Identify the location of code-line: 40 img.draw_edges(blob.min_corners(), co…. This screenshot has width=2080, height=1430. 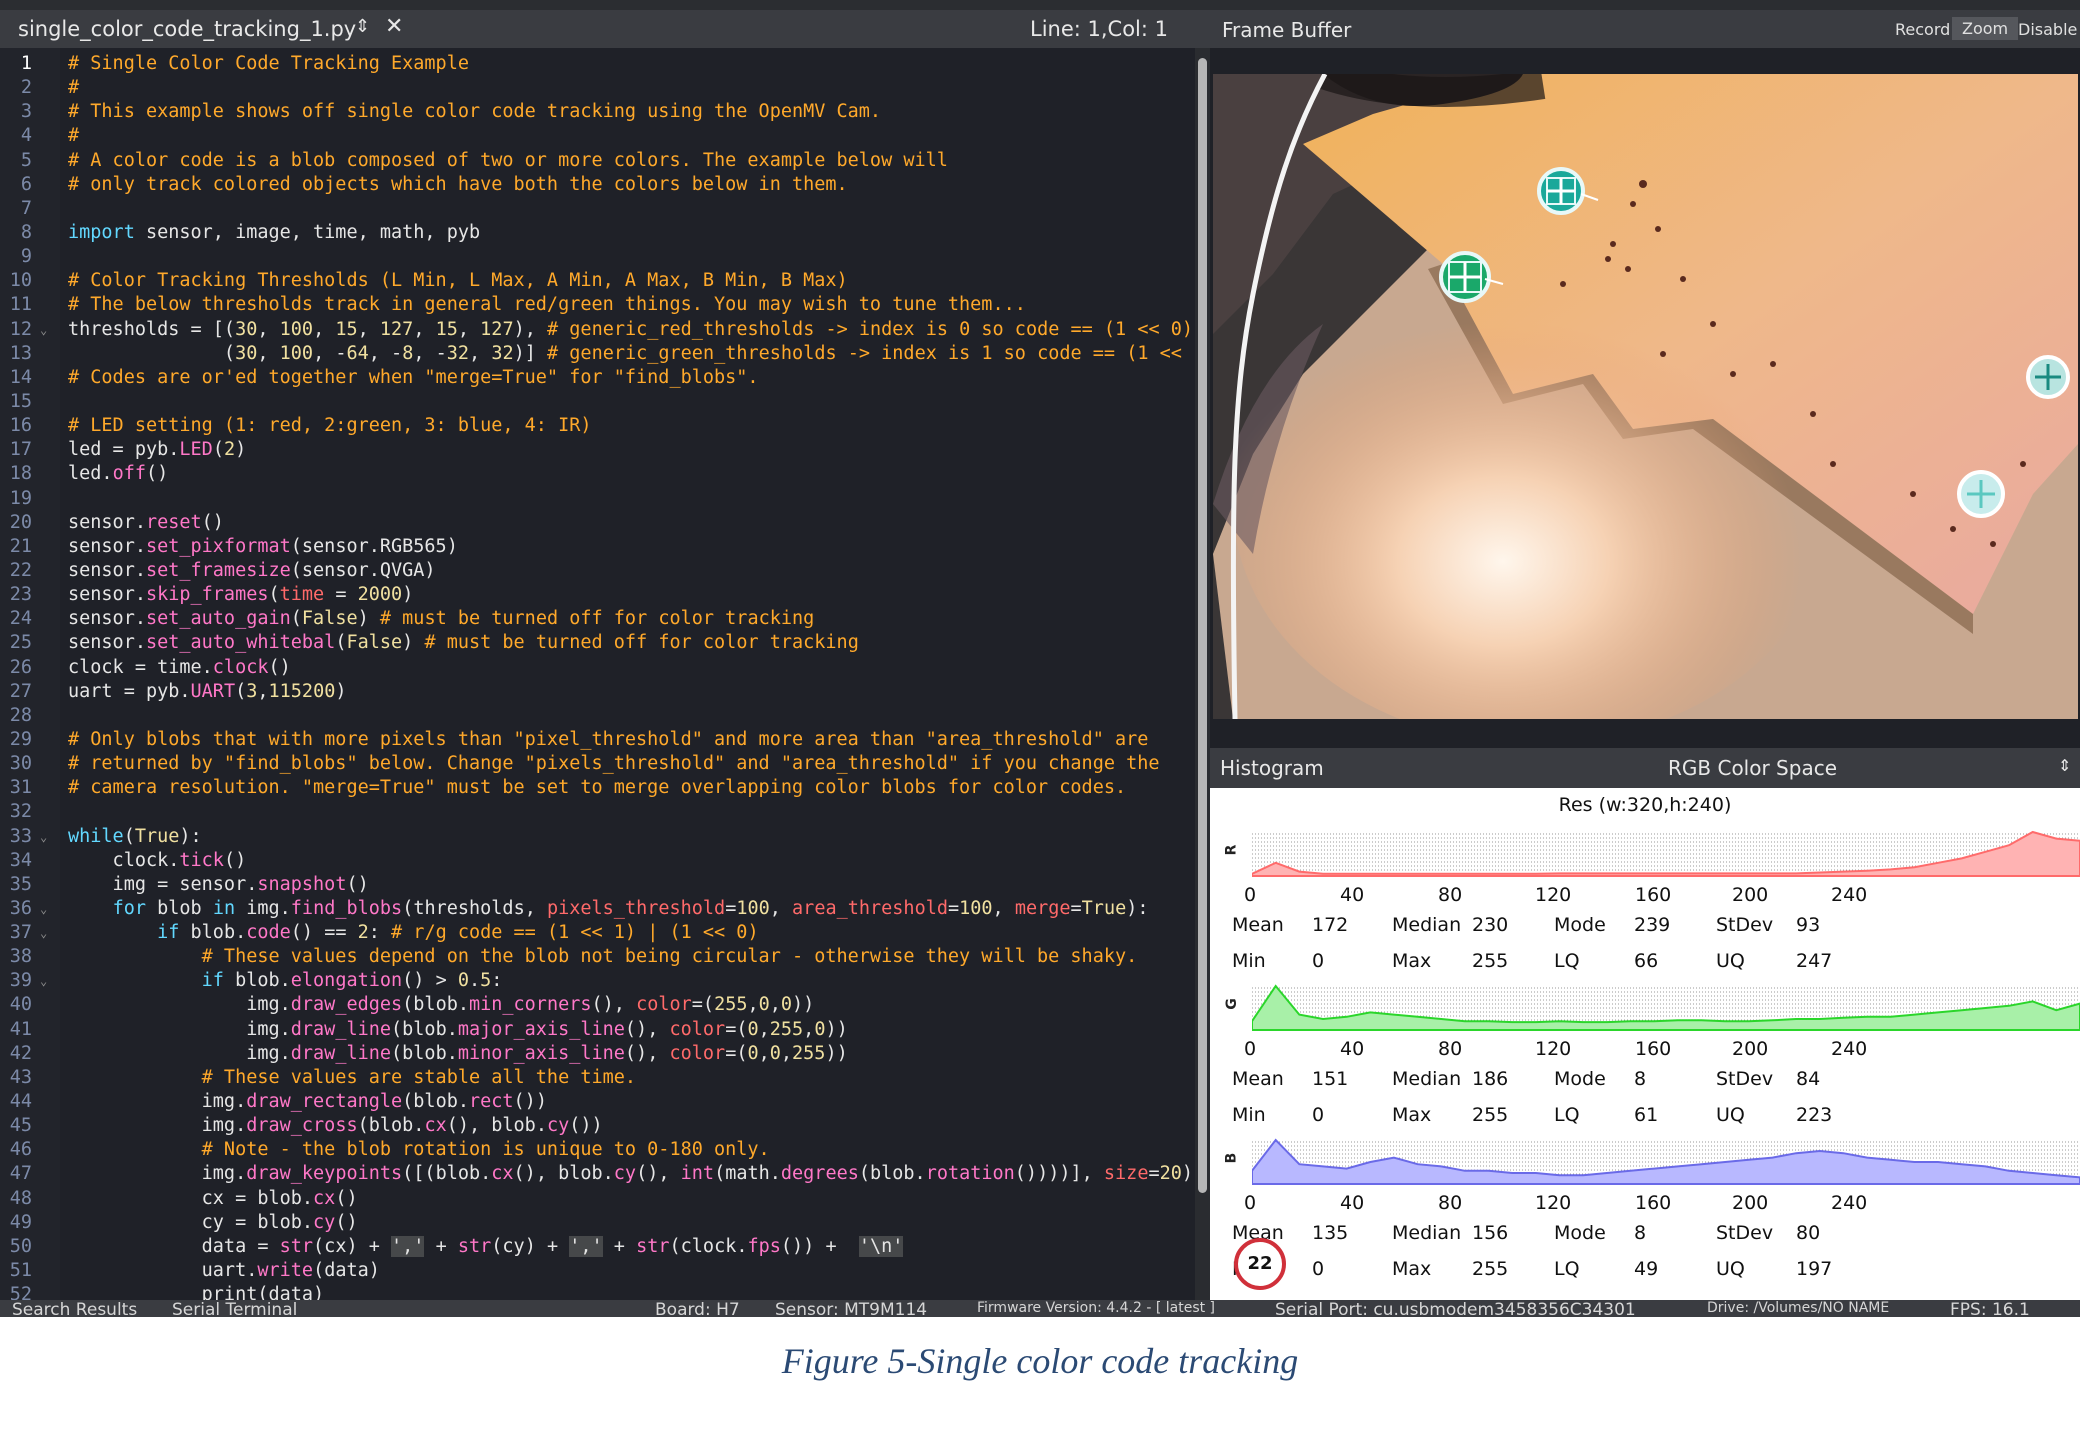
(597, 1005).